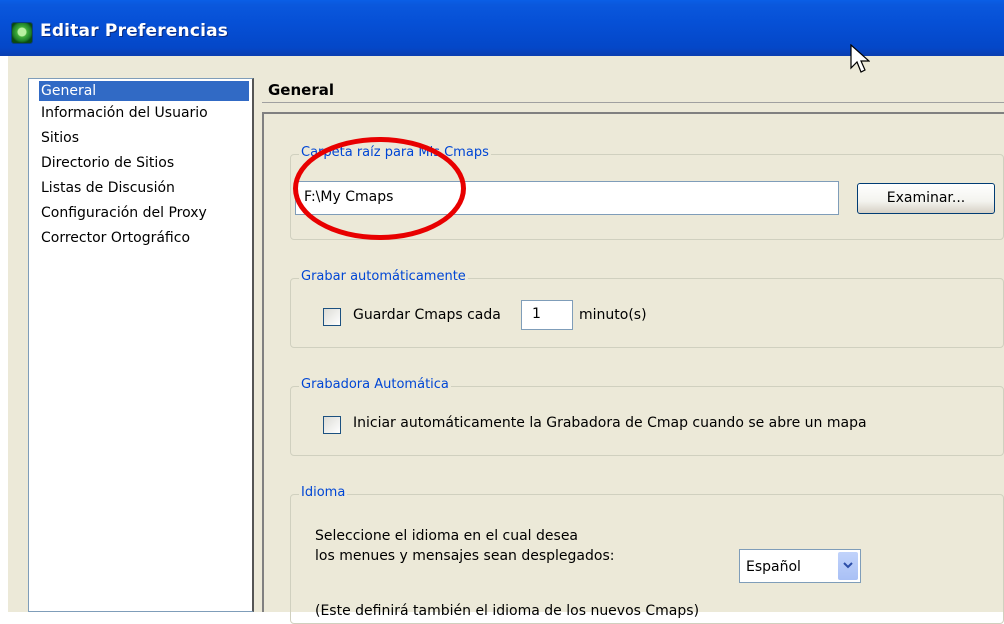  Describe the element at coordinates (134, 31) in the screenshot. I see `window-title: Editar Preferencias` at that location.